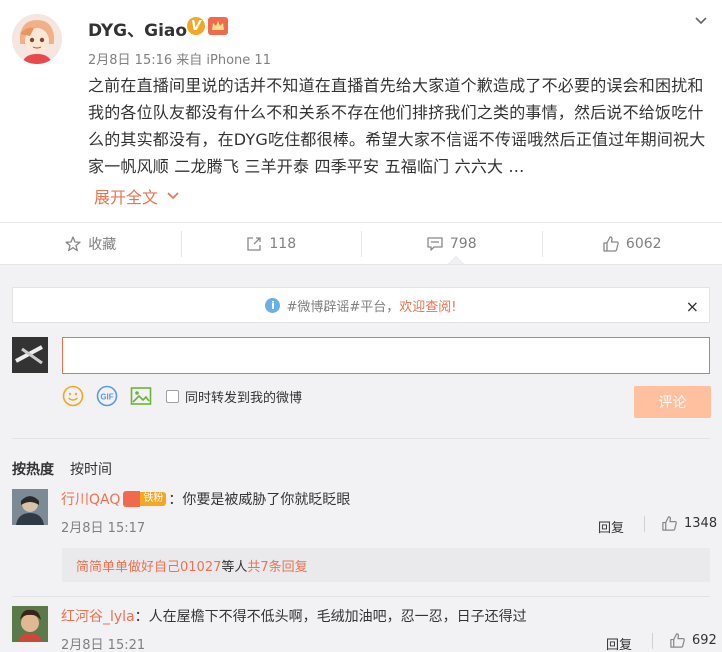 The height and width of the screenshot is (652, 722). What do you see at coordinates (692, 306) in the screenshot?
I see `close-icon: ×` at bounding box center [692, 306].